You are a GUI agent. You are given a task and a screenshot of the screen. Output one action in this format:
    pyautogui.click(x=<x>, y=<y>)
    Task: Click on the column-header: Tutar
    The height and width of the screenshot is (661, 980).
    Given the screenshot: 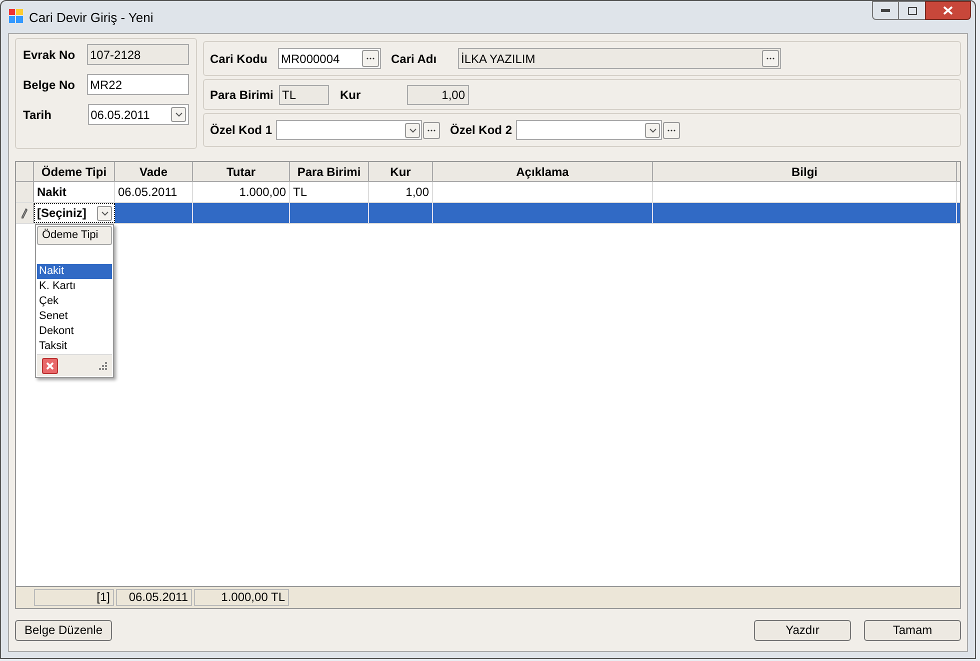 What is the action you would take?
    pyautogui.click(x=241, y=171)
    